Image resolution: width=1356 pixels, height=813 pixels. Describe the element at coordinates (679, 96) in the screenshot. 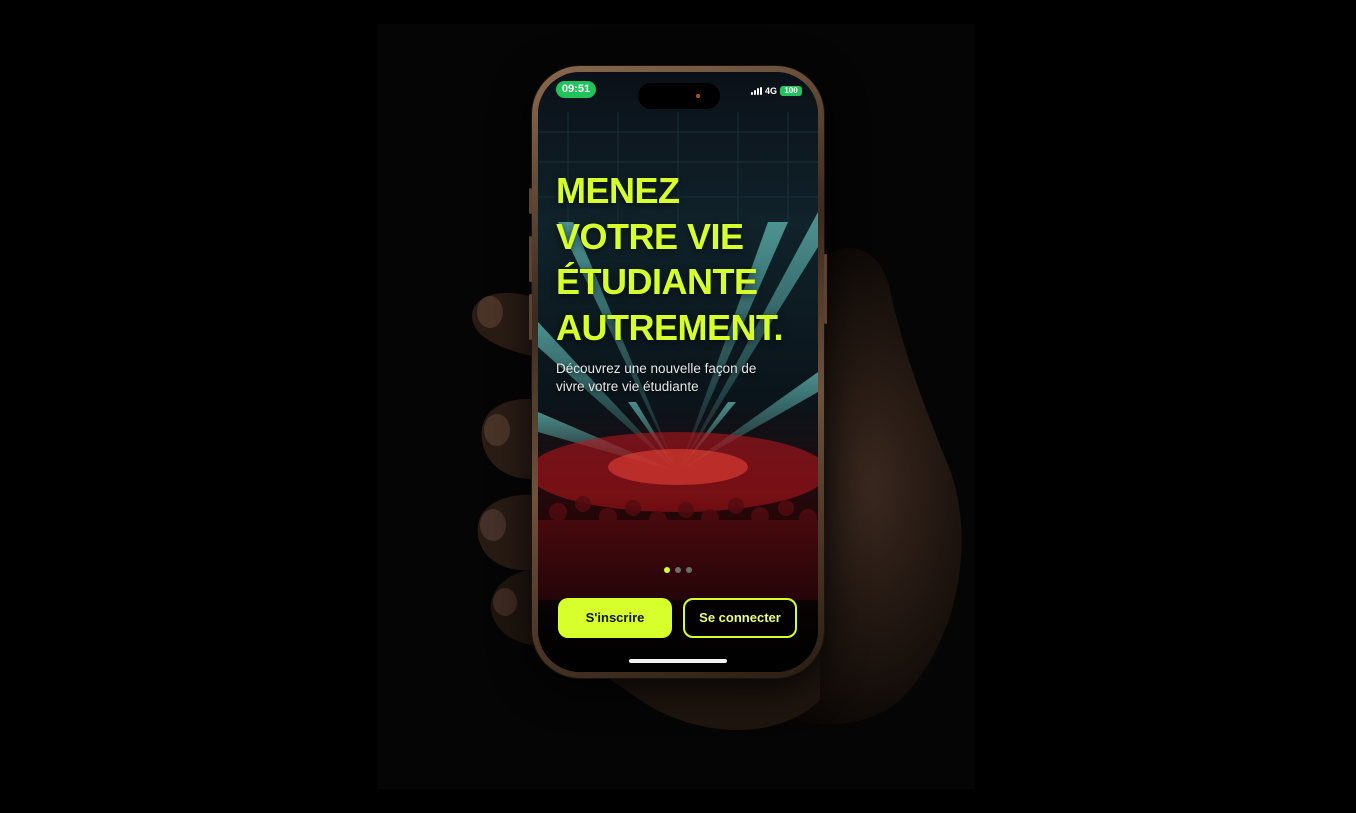

I see `dynamic-island` at that location.